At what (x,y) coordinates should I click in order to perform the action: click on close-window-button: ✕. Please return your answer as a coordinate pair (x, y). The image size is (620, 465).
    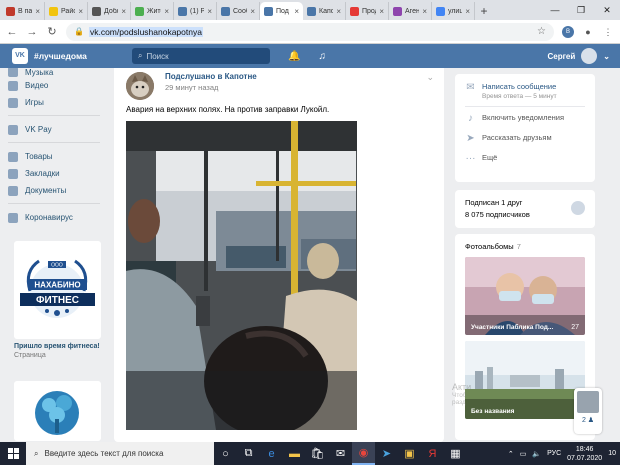
    Looking at the image, I should click on (607, 10).